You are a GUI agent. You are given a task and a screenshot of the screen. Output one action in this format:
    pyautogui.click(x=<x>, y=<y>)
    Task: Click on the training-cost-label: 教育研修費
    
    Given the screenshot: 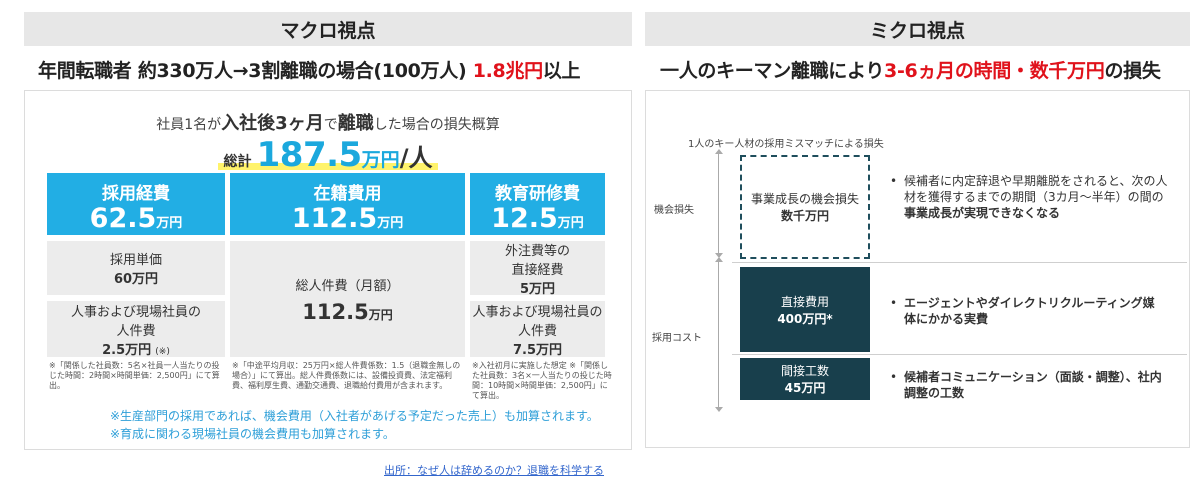 What is the action you would take?
    pyautogui.click(x=537, y=194)
    